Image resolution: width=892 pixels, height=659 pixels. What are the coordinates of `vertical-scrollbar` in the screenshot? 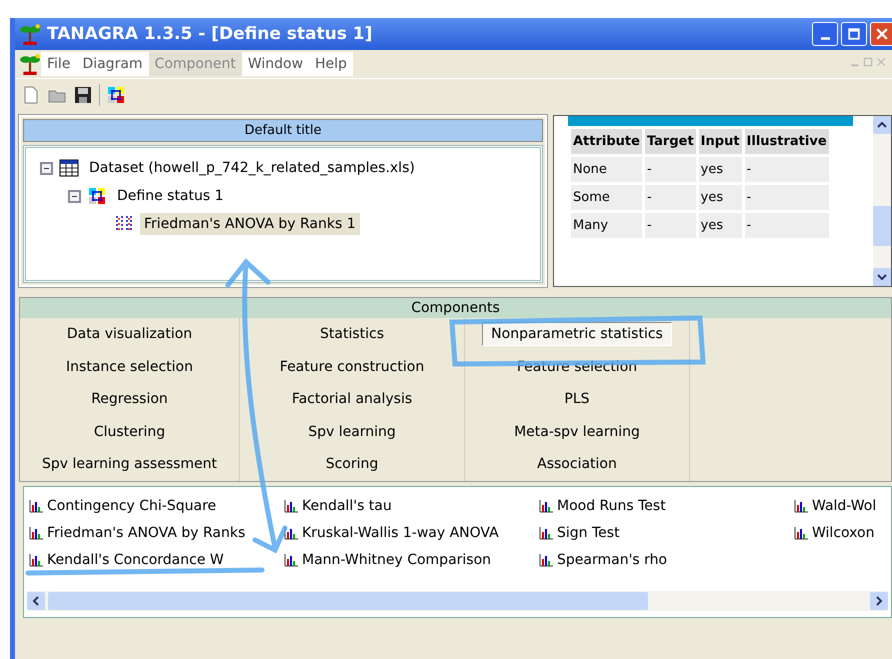 It's located at (882, 201).